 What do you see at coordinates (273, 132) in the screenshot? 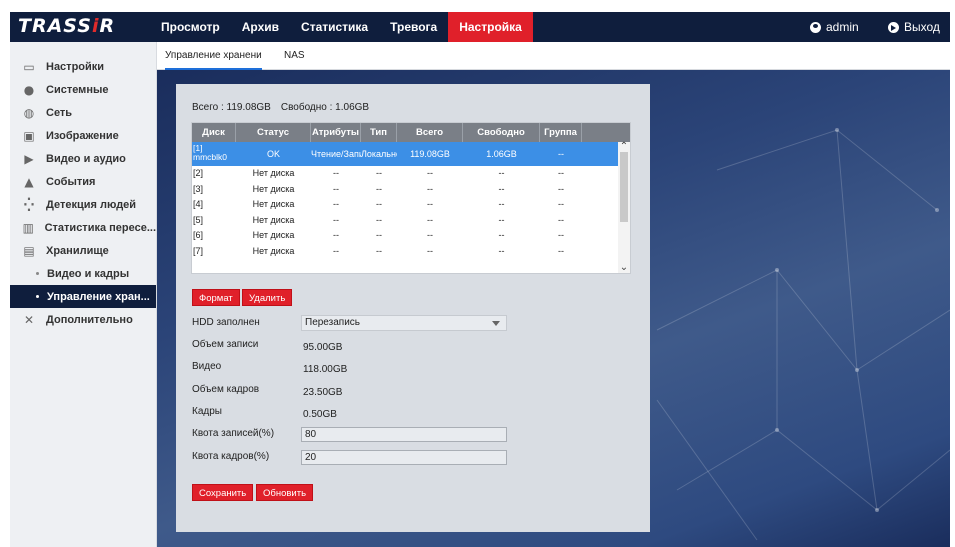
I see `column-header-status: Статус` at bounding box center [273, 132].